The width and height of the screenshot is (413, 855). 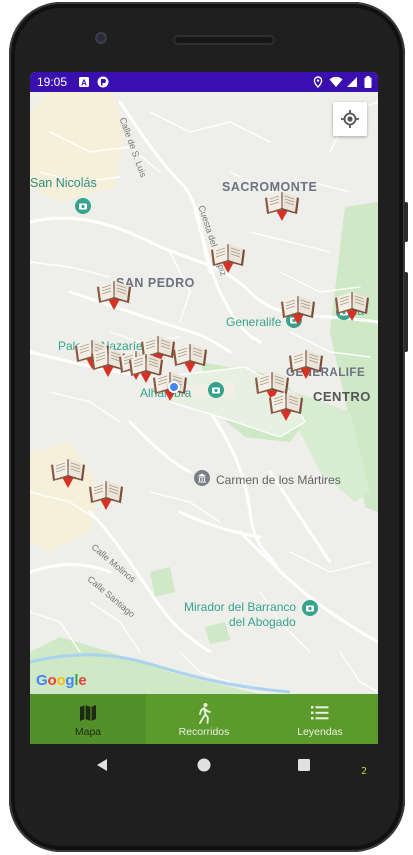 I want to click on home-icon, so click(x=204, y=765).